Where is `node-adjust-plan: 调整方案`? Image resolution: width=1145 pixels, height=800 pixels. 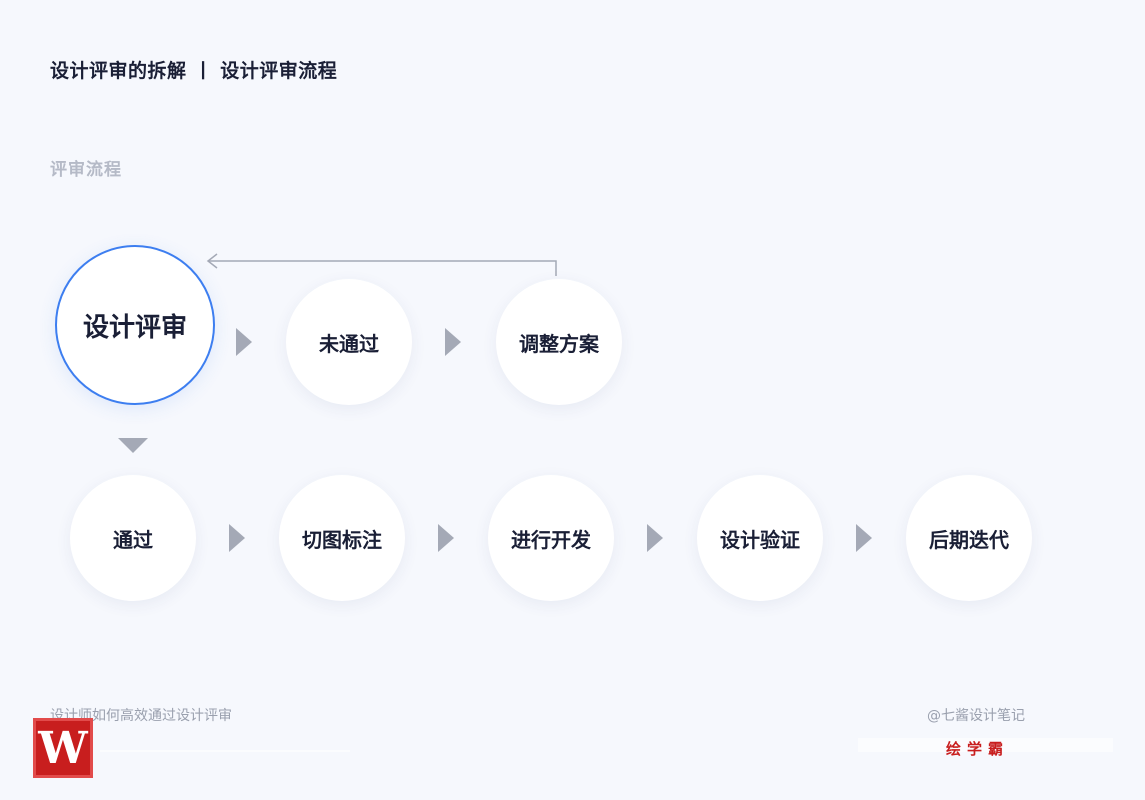 node-adjust-plan: 调整方案 is located at coordinates (559, 342).